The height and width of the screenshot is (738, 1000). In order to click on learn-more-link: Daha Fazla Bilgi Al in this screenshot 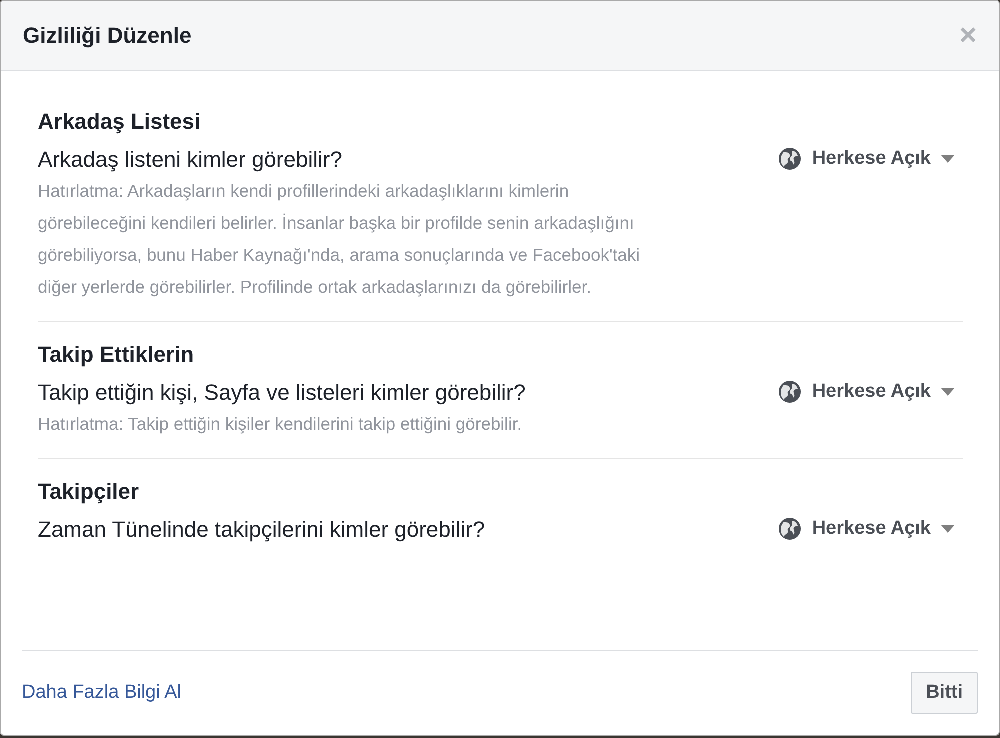, I will do `click(102, 693)`.